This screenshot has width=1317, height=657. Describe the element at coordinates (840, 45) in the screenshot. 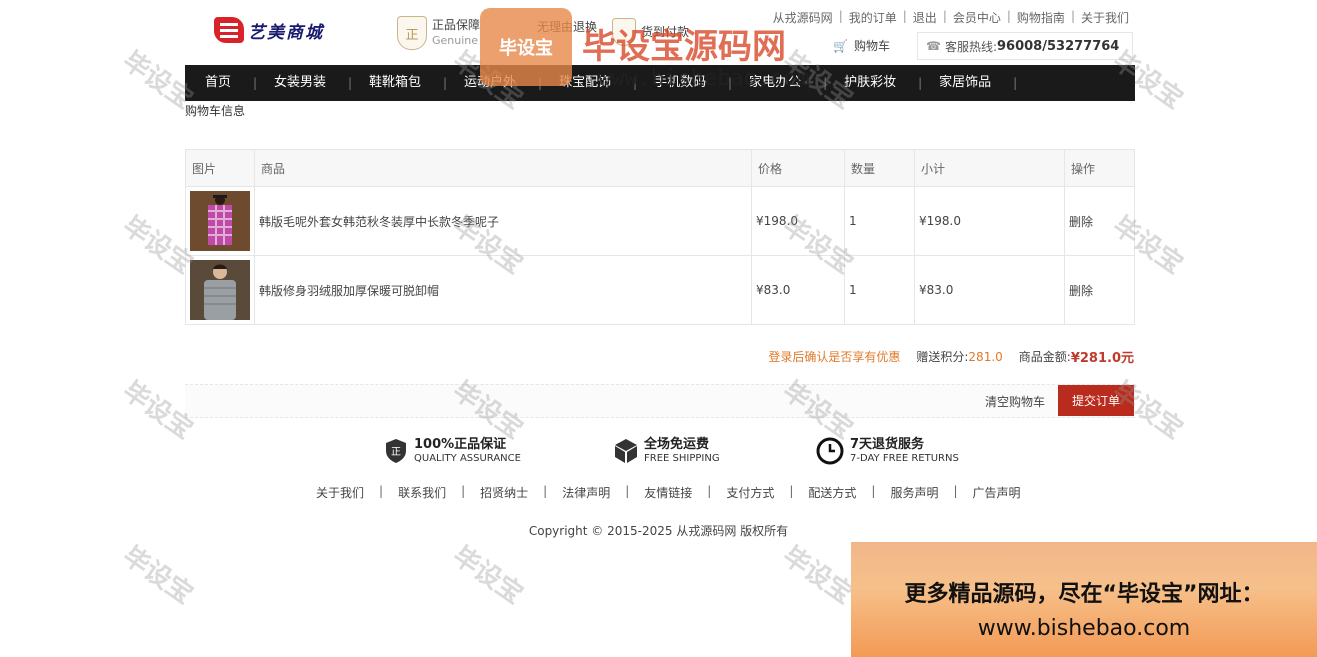

I see `cart-icon: 🛒` at that location.